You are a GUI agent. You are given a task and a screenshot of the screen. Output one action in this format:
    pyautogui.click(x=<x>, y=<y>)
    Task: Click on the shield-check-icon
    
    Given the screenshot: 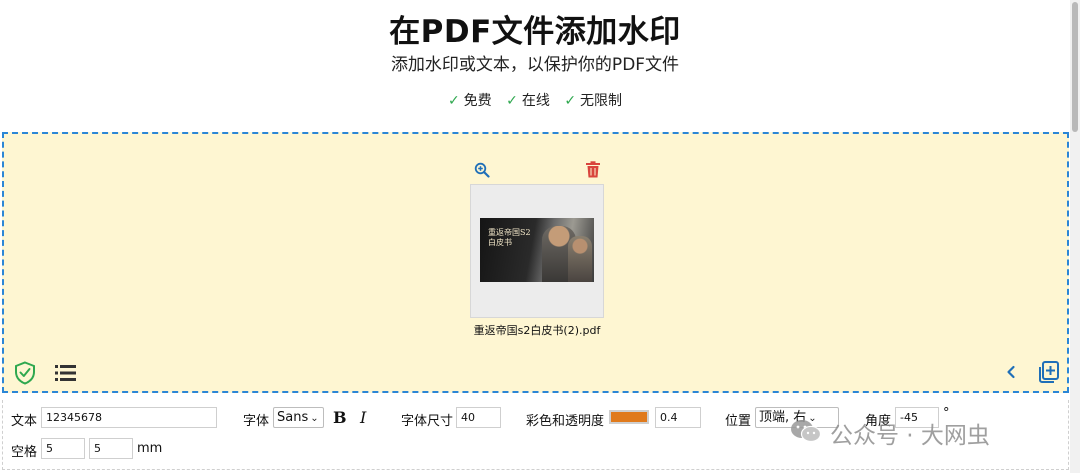 What is the action you would take?
    pyautogui.click(x=25, y=373)
    